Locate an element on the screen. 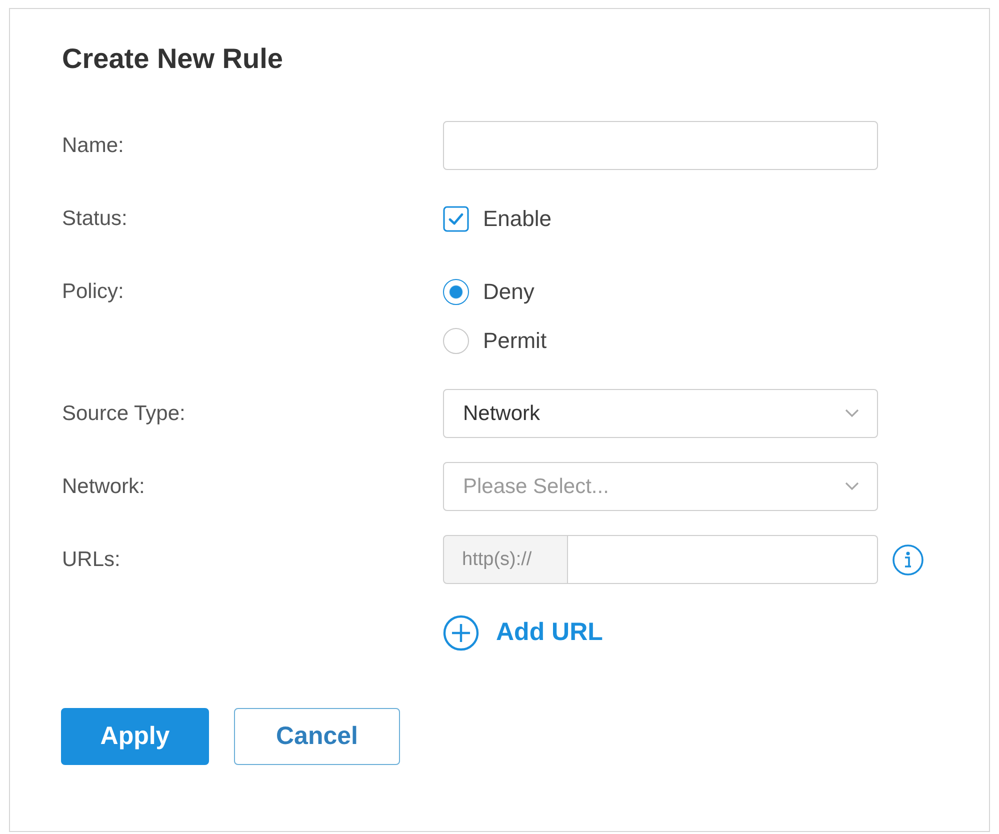 Image resolution: width=999 pixels, height=834 pixels. url-input is located at coordinates (723, 559).